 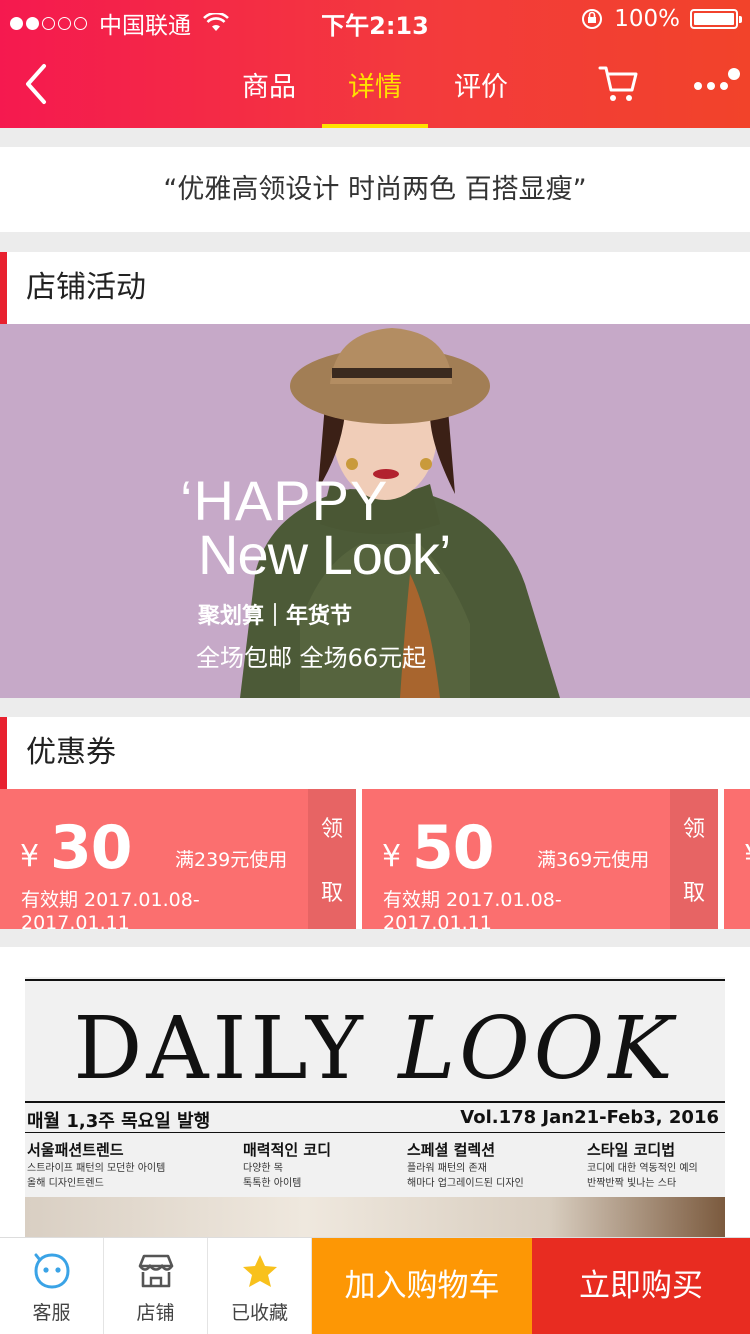 I want to click on coupon-amount: 50, so click(x=453, y=848).